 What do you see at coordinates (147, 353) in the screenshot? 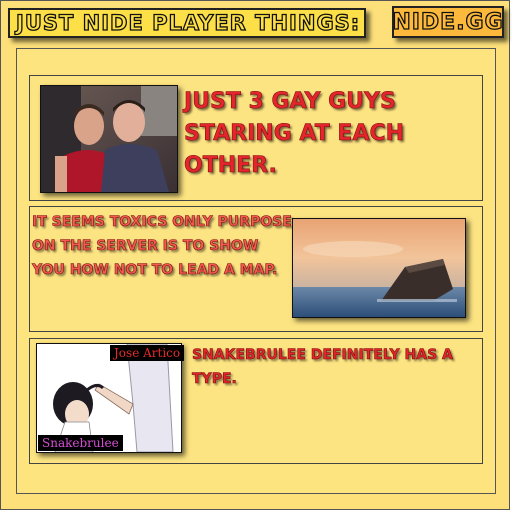
I see `jose-artico-label: Jose Artico` at bounding box center [147, 353].